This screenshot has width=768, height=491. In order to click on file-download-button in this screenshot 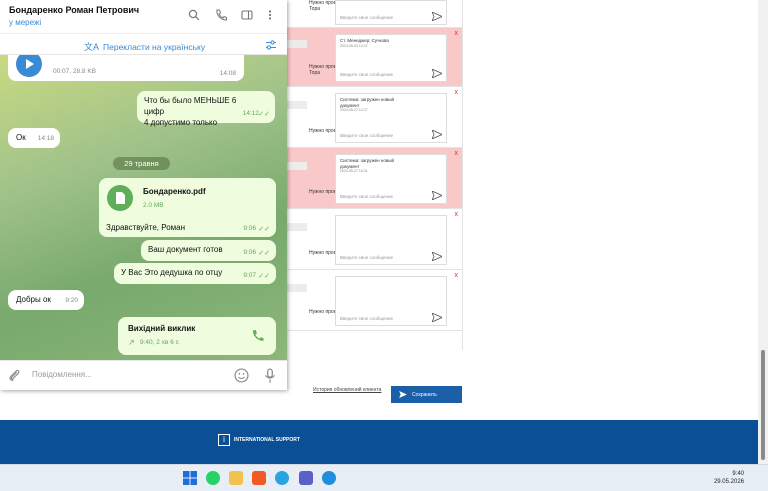, I will do `click(120, 198)`.